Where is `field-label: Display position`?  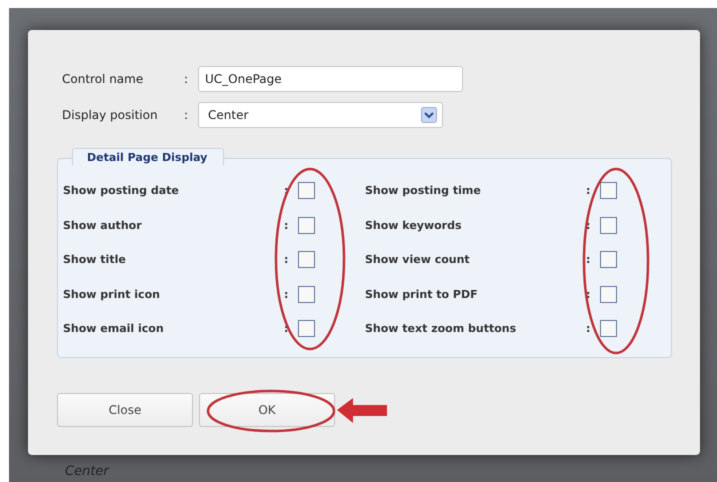
field-label: Display position is located at coordinates (110, 115).